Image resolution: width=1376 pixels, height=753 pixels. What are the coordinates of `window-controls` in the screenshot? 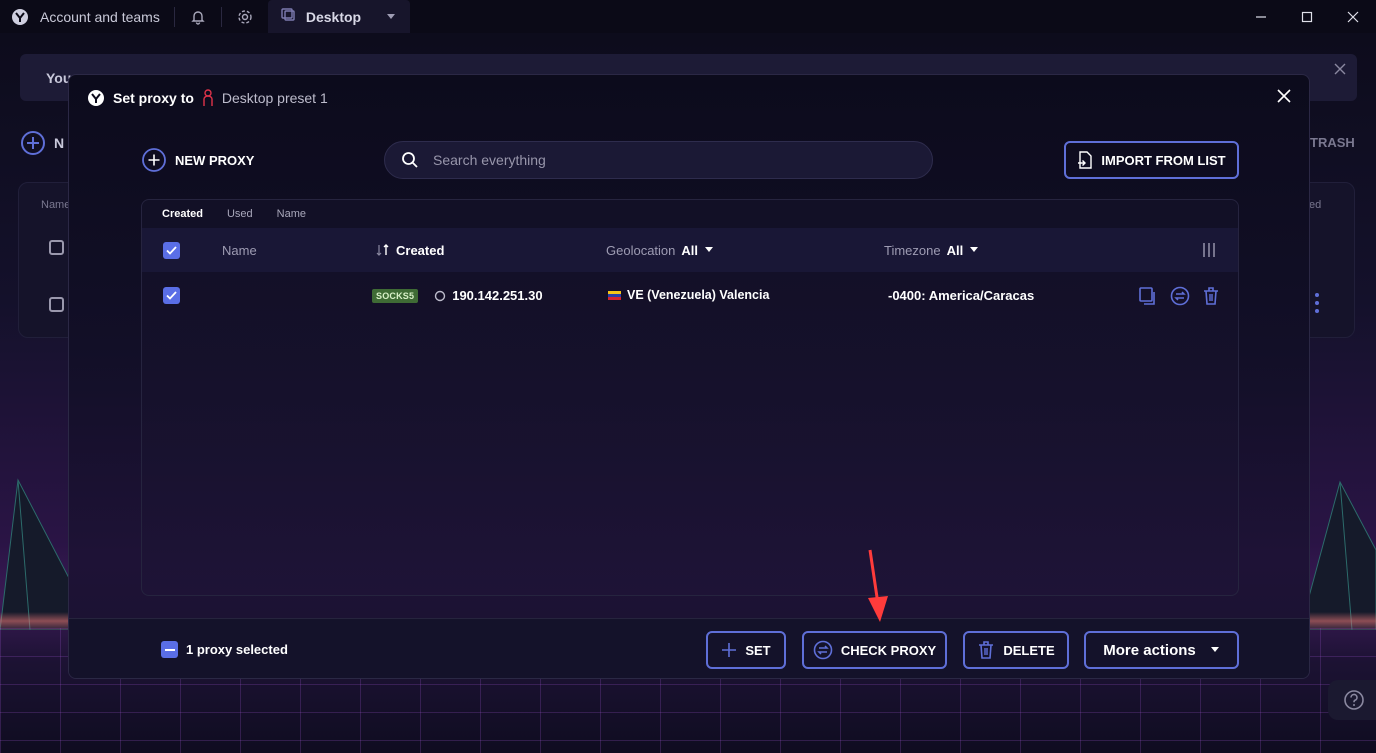 It's located at (1307, 16).